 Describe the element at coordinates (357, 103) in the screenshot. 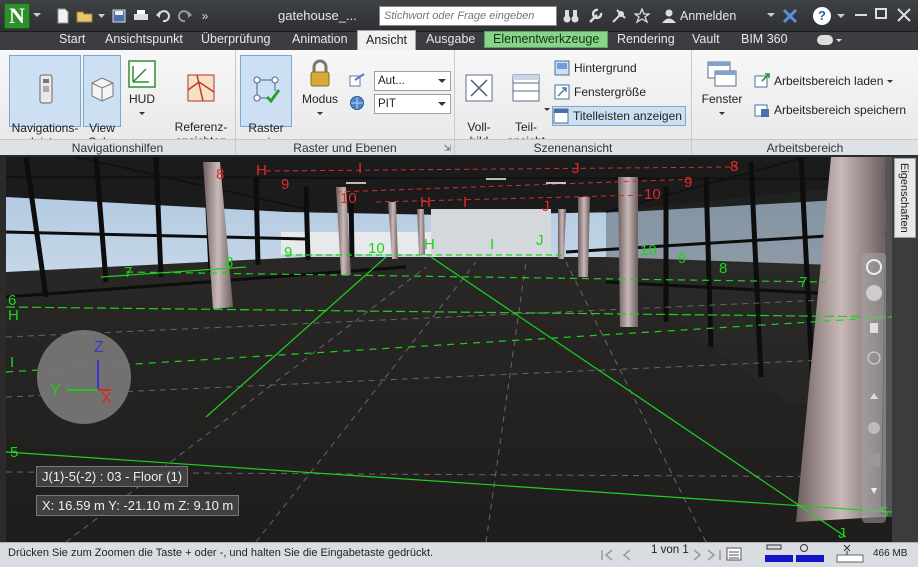

I see `globe-icon` at that location.